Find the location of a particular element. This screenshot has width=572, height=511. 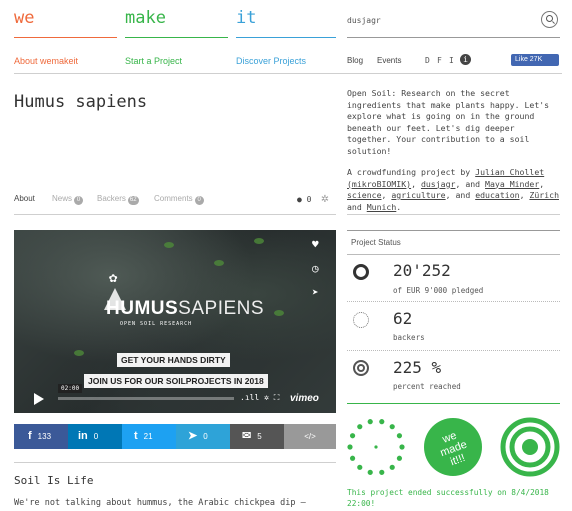

brand-we: we is located at coordinates (24, 18).